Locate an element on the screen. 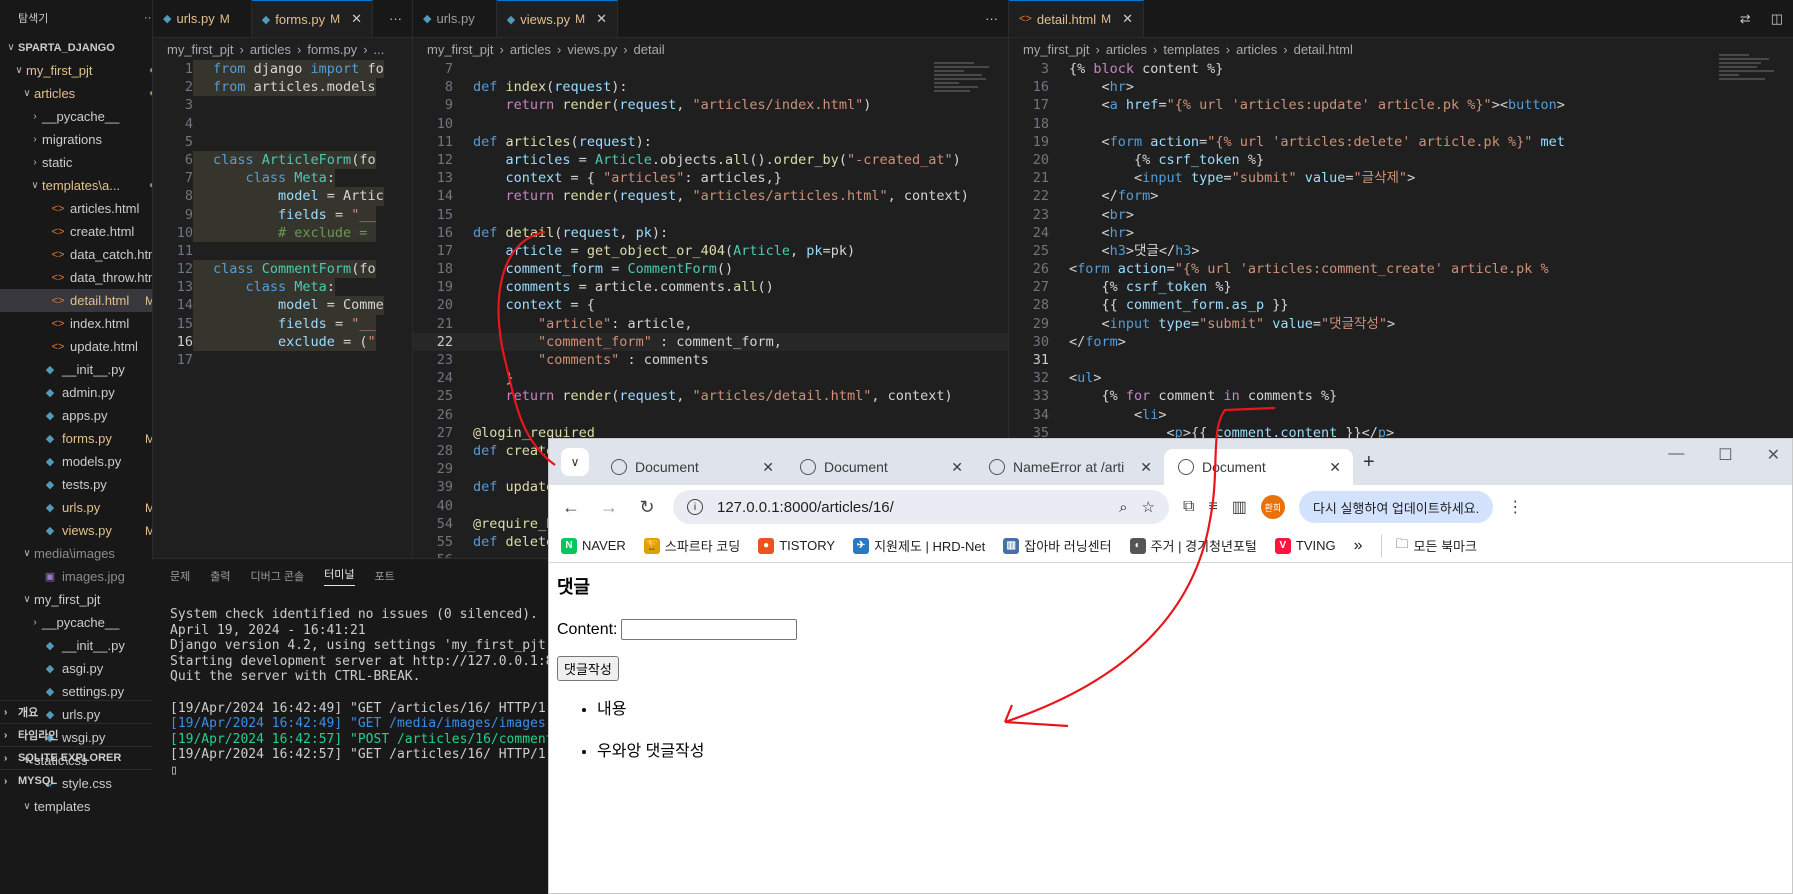 This screenshot has width=1793, height=894. browser-menu-icon: ⋮ is located at coordinates (1515, 507).